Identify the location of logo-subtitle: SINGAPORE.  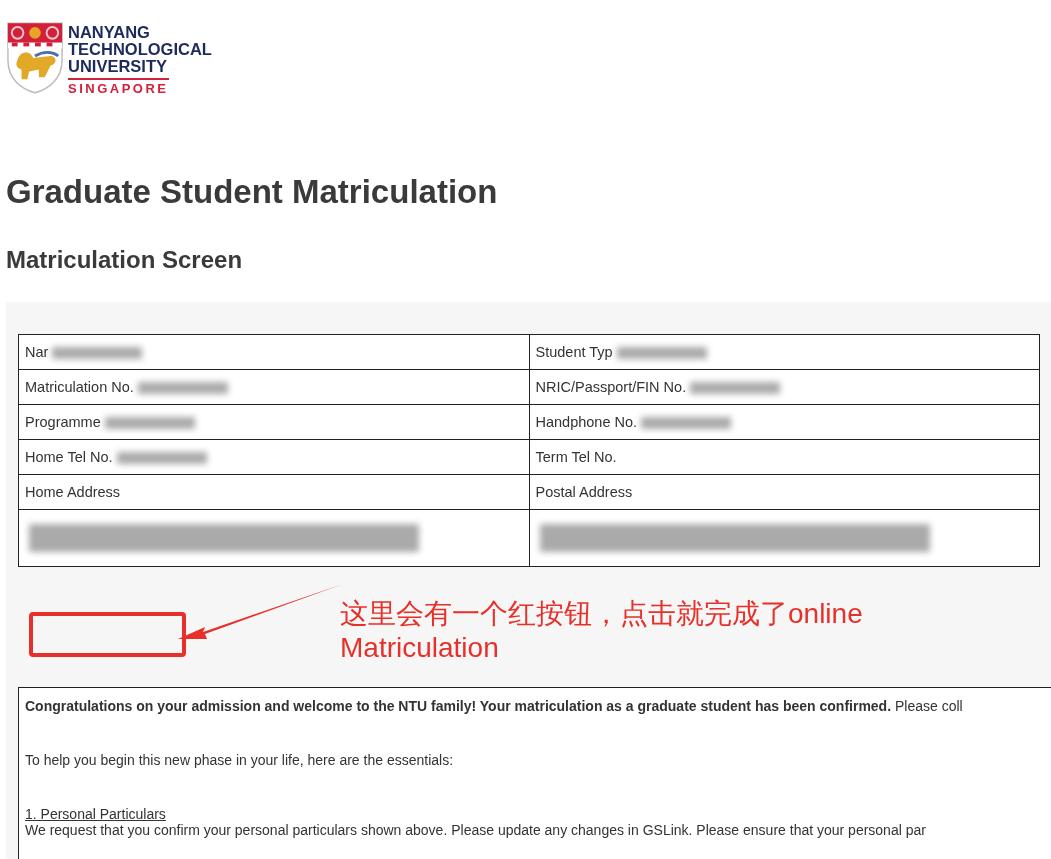
(118, 88).